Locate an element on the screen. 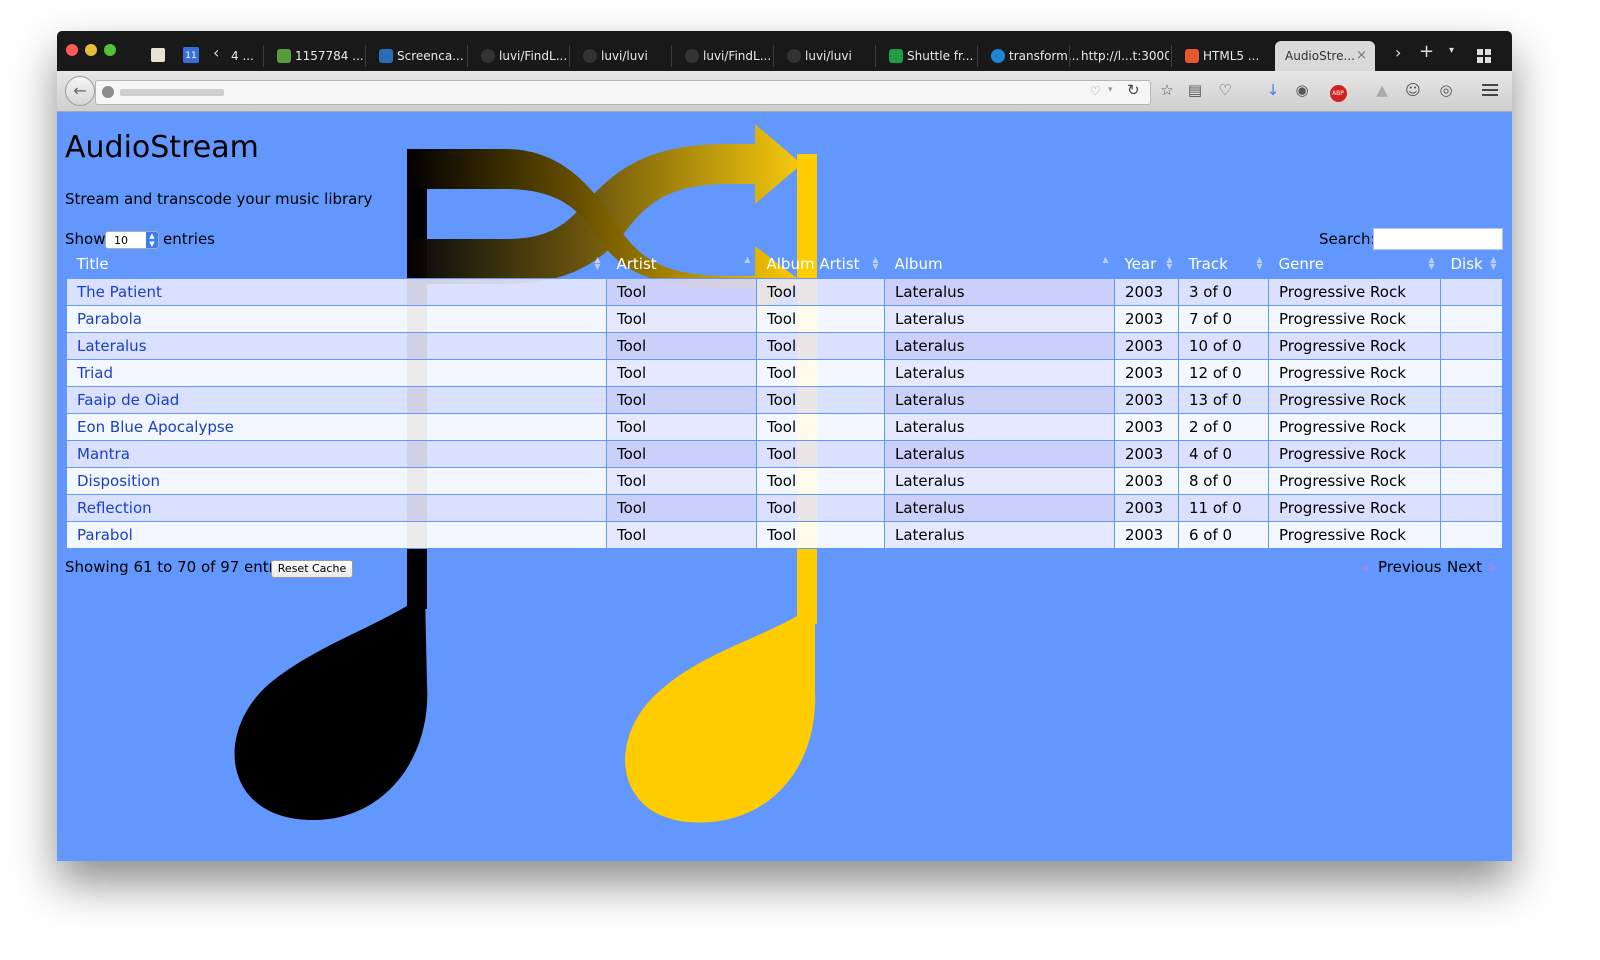 This screenshot has height=960, width=1600. maximize-window-icon is located at coordinates (110, 50).